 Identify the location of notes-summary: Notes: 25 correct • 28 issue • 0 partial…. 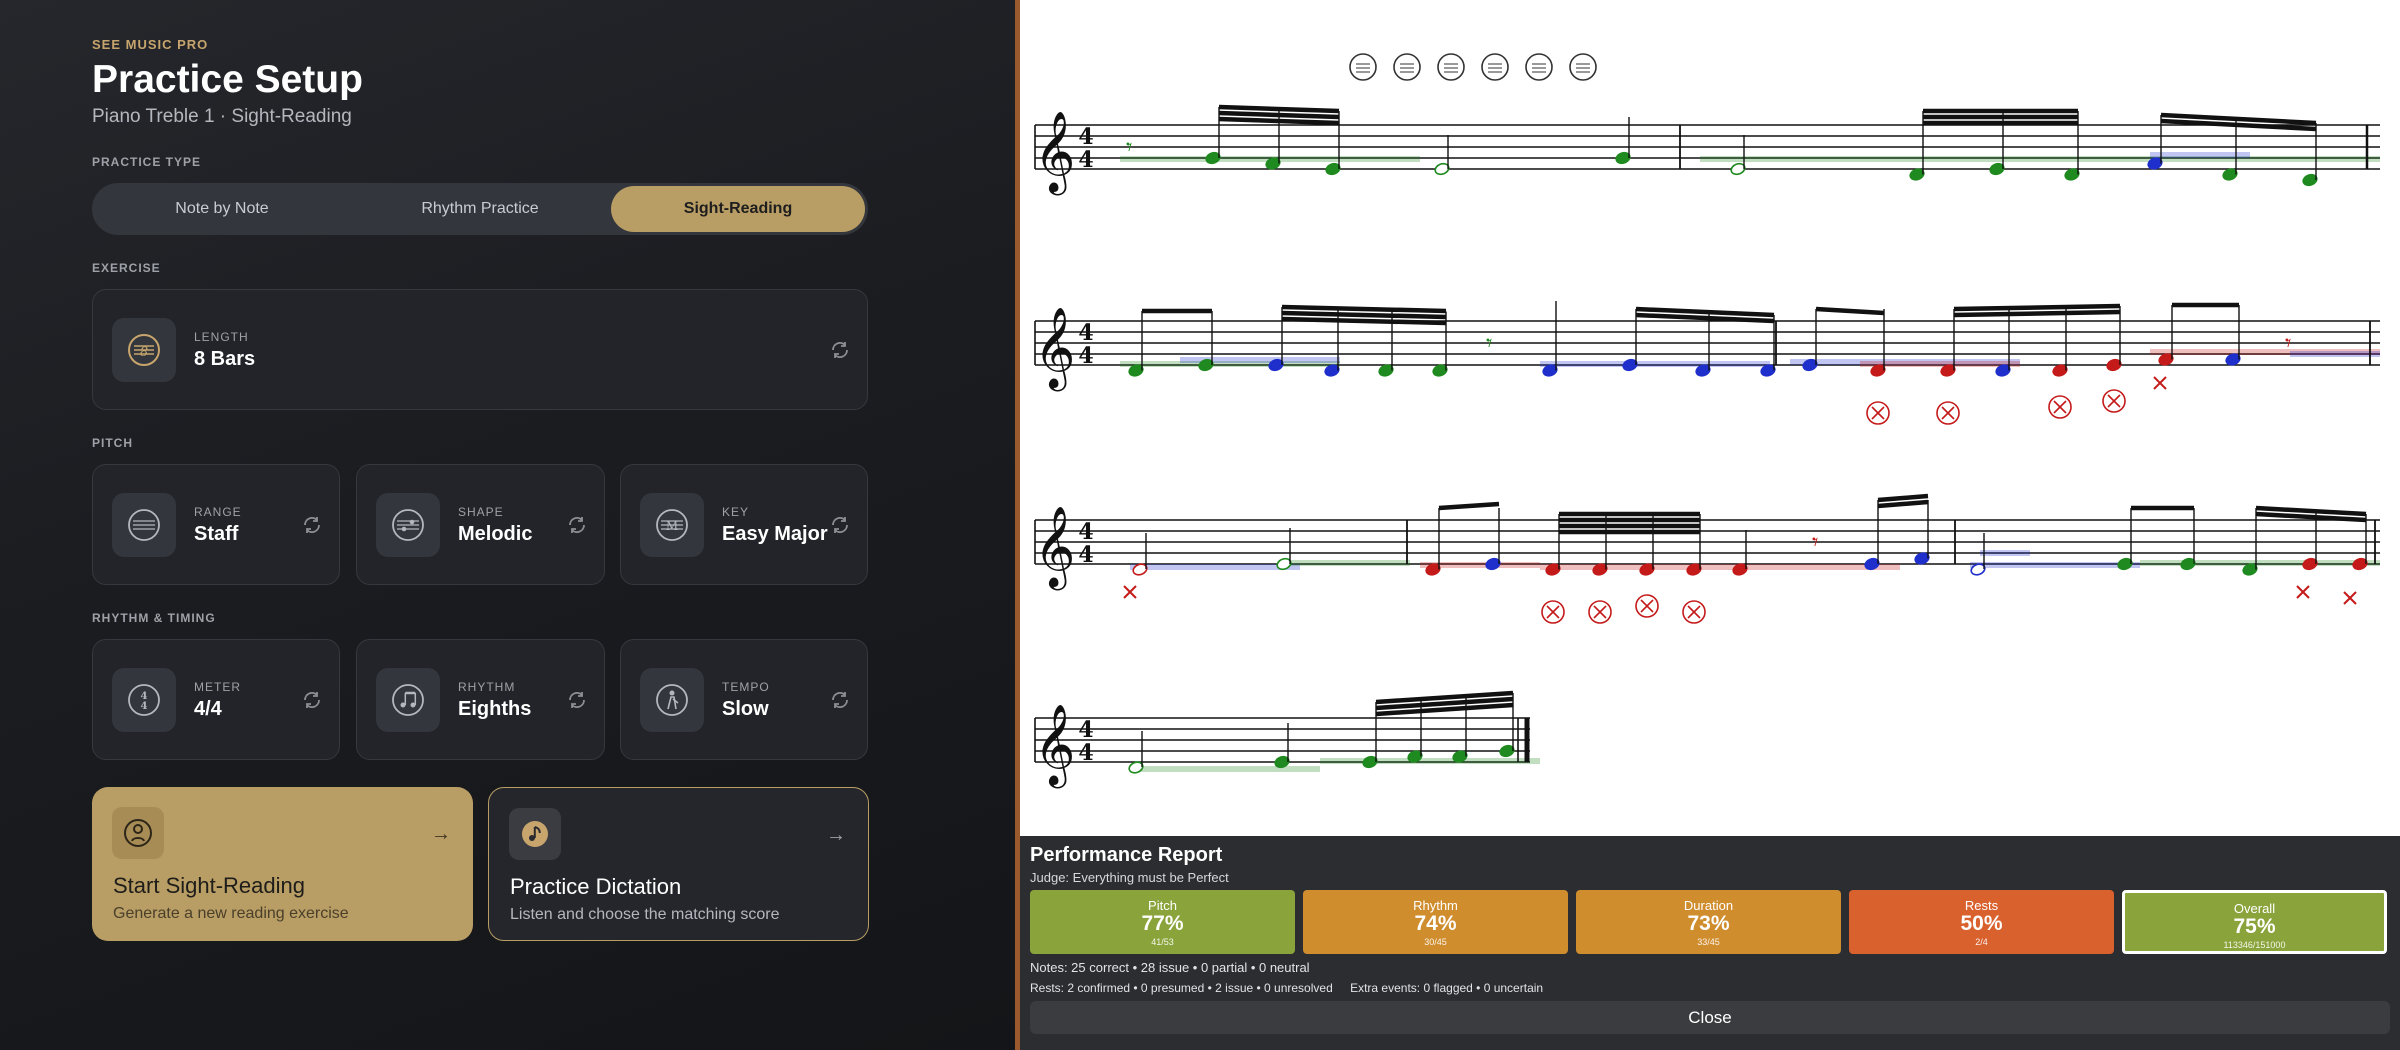
(1170, 967).